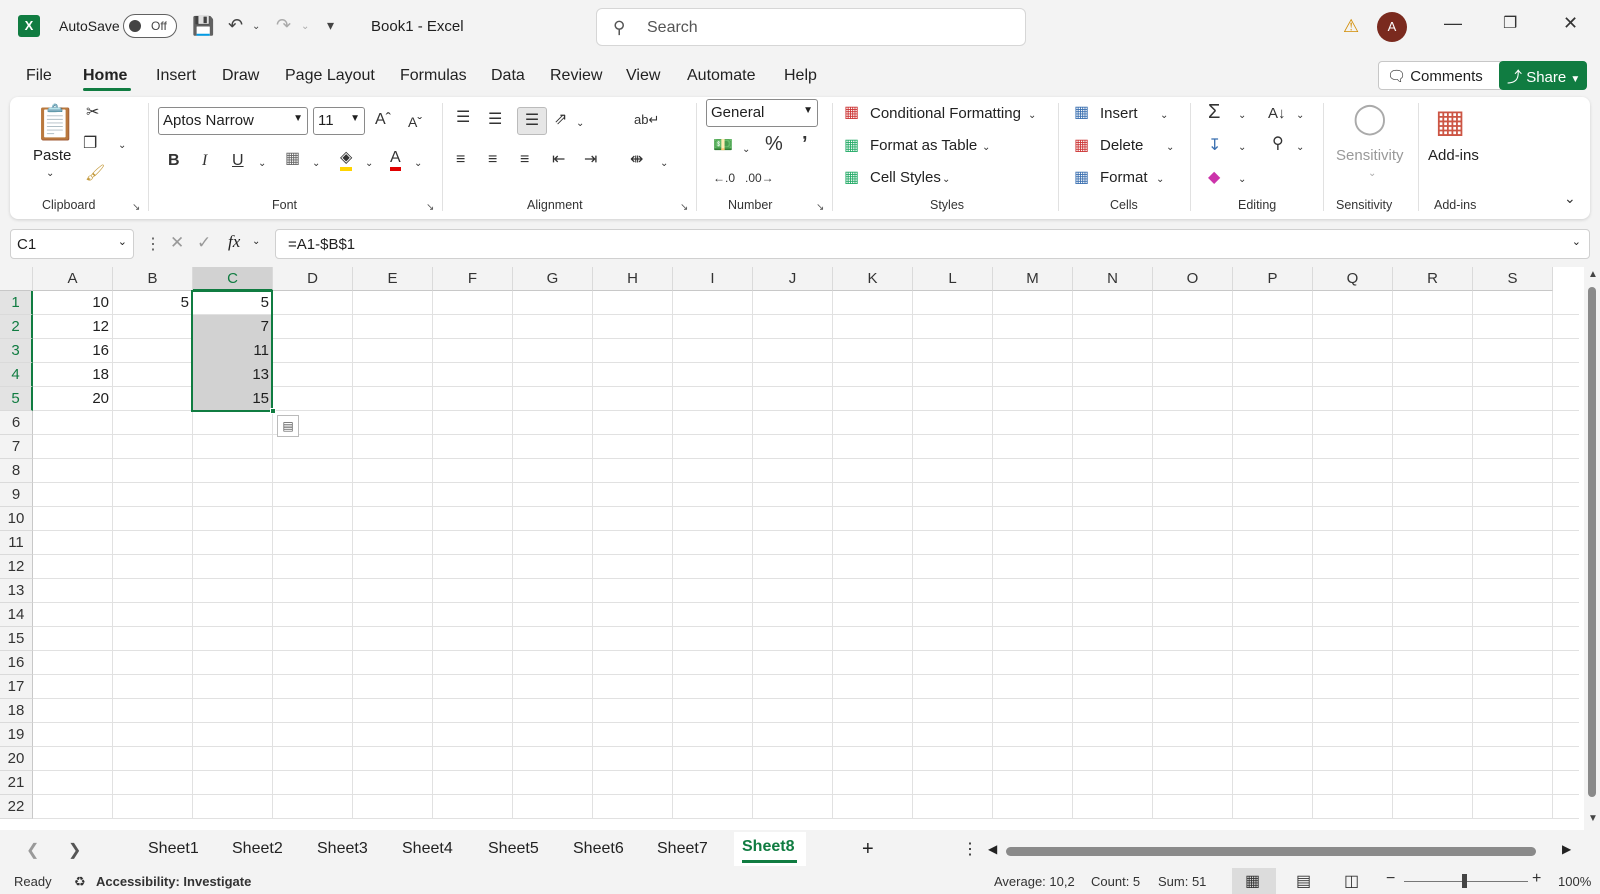  What do you see at coordinates (953, 279) in the screenshot?
I see `column-header: L` at bounding box center [953, 279].